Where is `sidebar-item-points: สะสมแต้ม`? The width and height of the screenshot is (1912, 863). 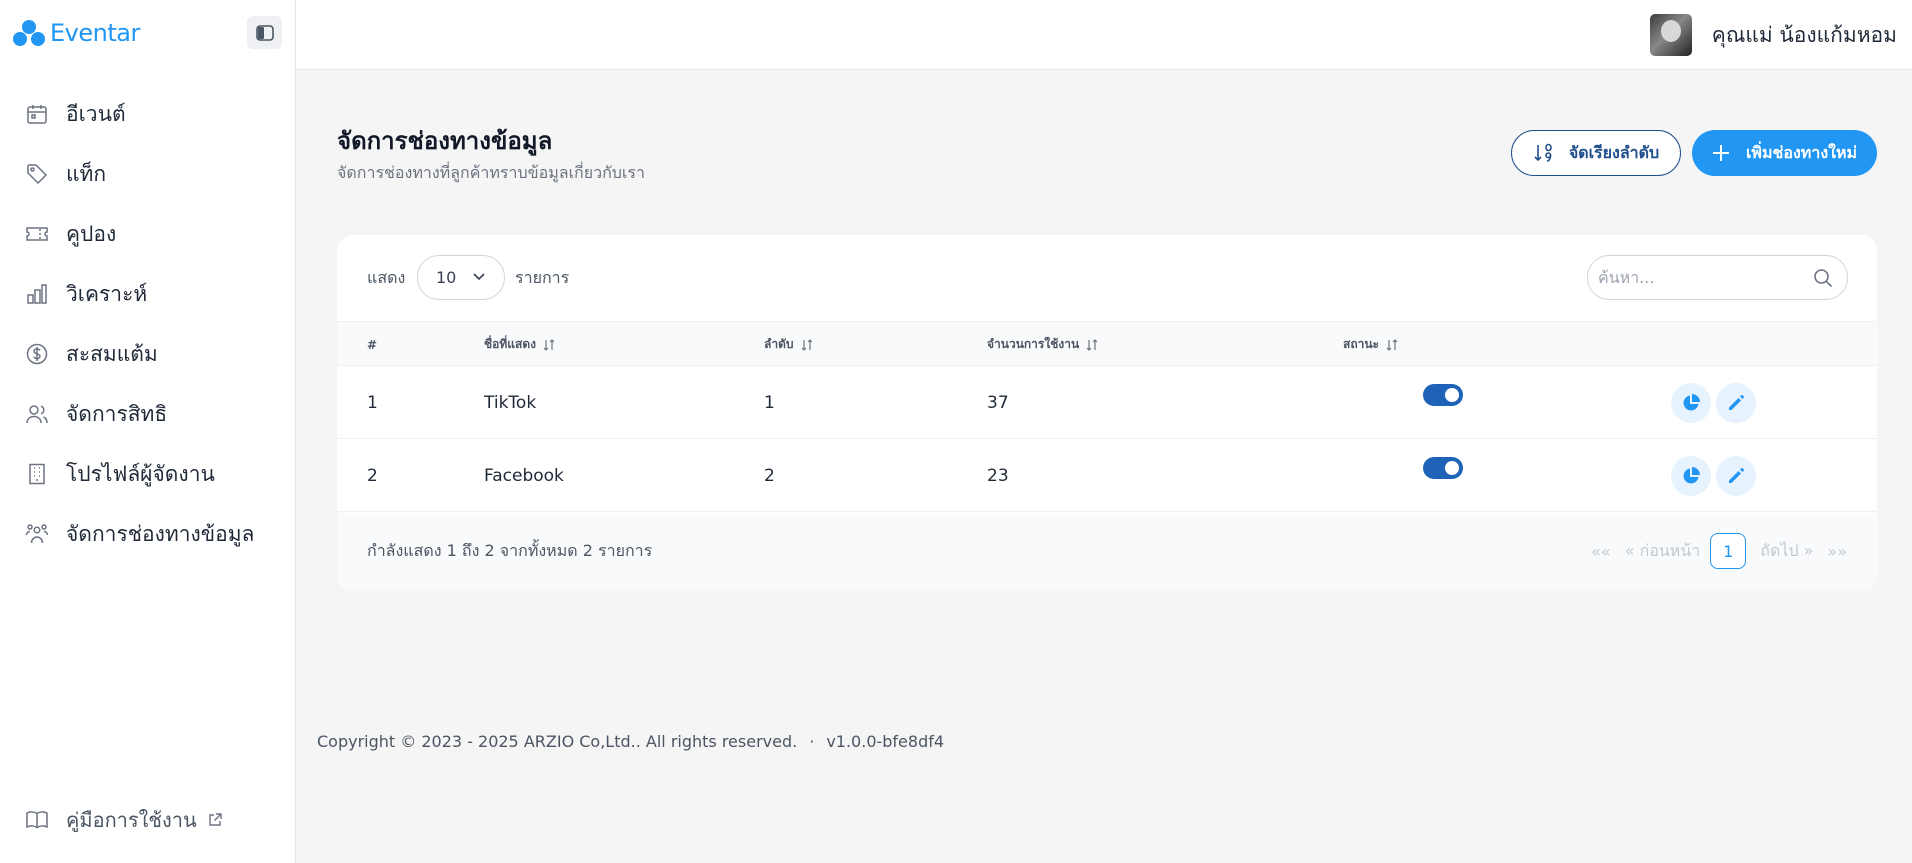
sidebar-item-points: สะสมแต้ม is located at coordinates (148, 354).